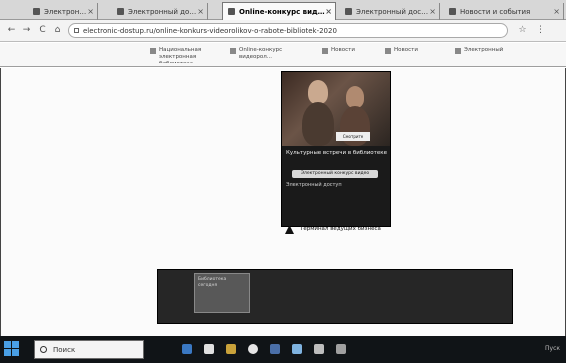 Image resolution: width=566 pixels, height=363 pixels. I want to click on lock-icon, so click(76, 30).